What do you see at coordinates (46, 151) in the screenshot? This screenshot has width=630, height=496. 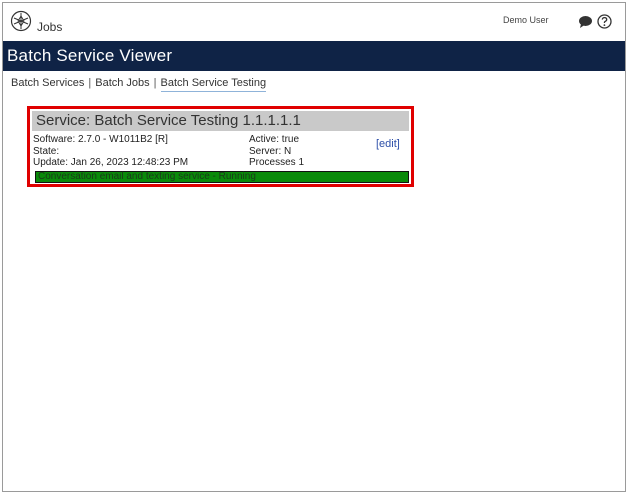 I see `service-state: State:` at bounding box center [46, 151].